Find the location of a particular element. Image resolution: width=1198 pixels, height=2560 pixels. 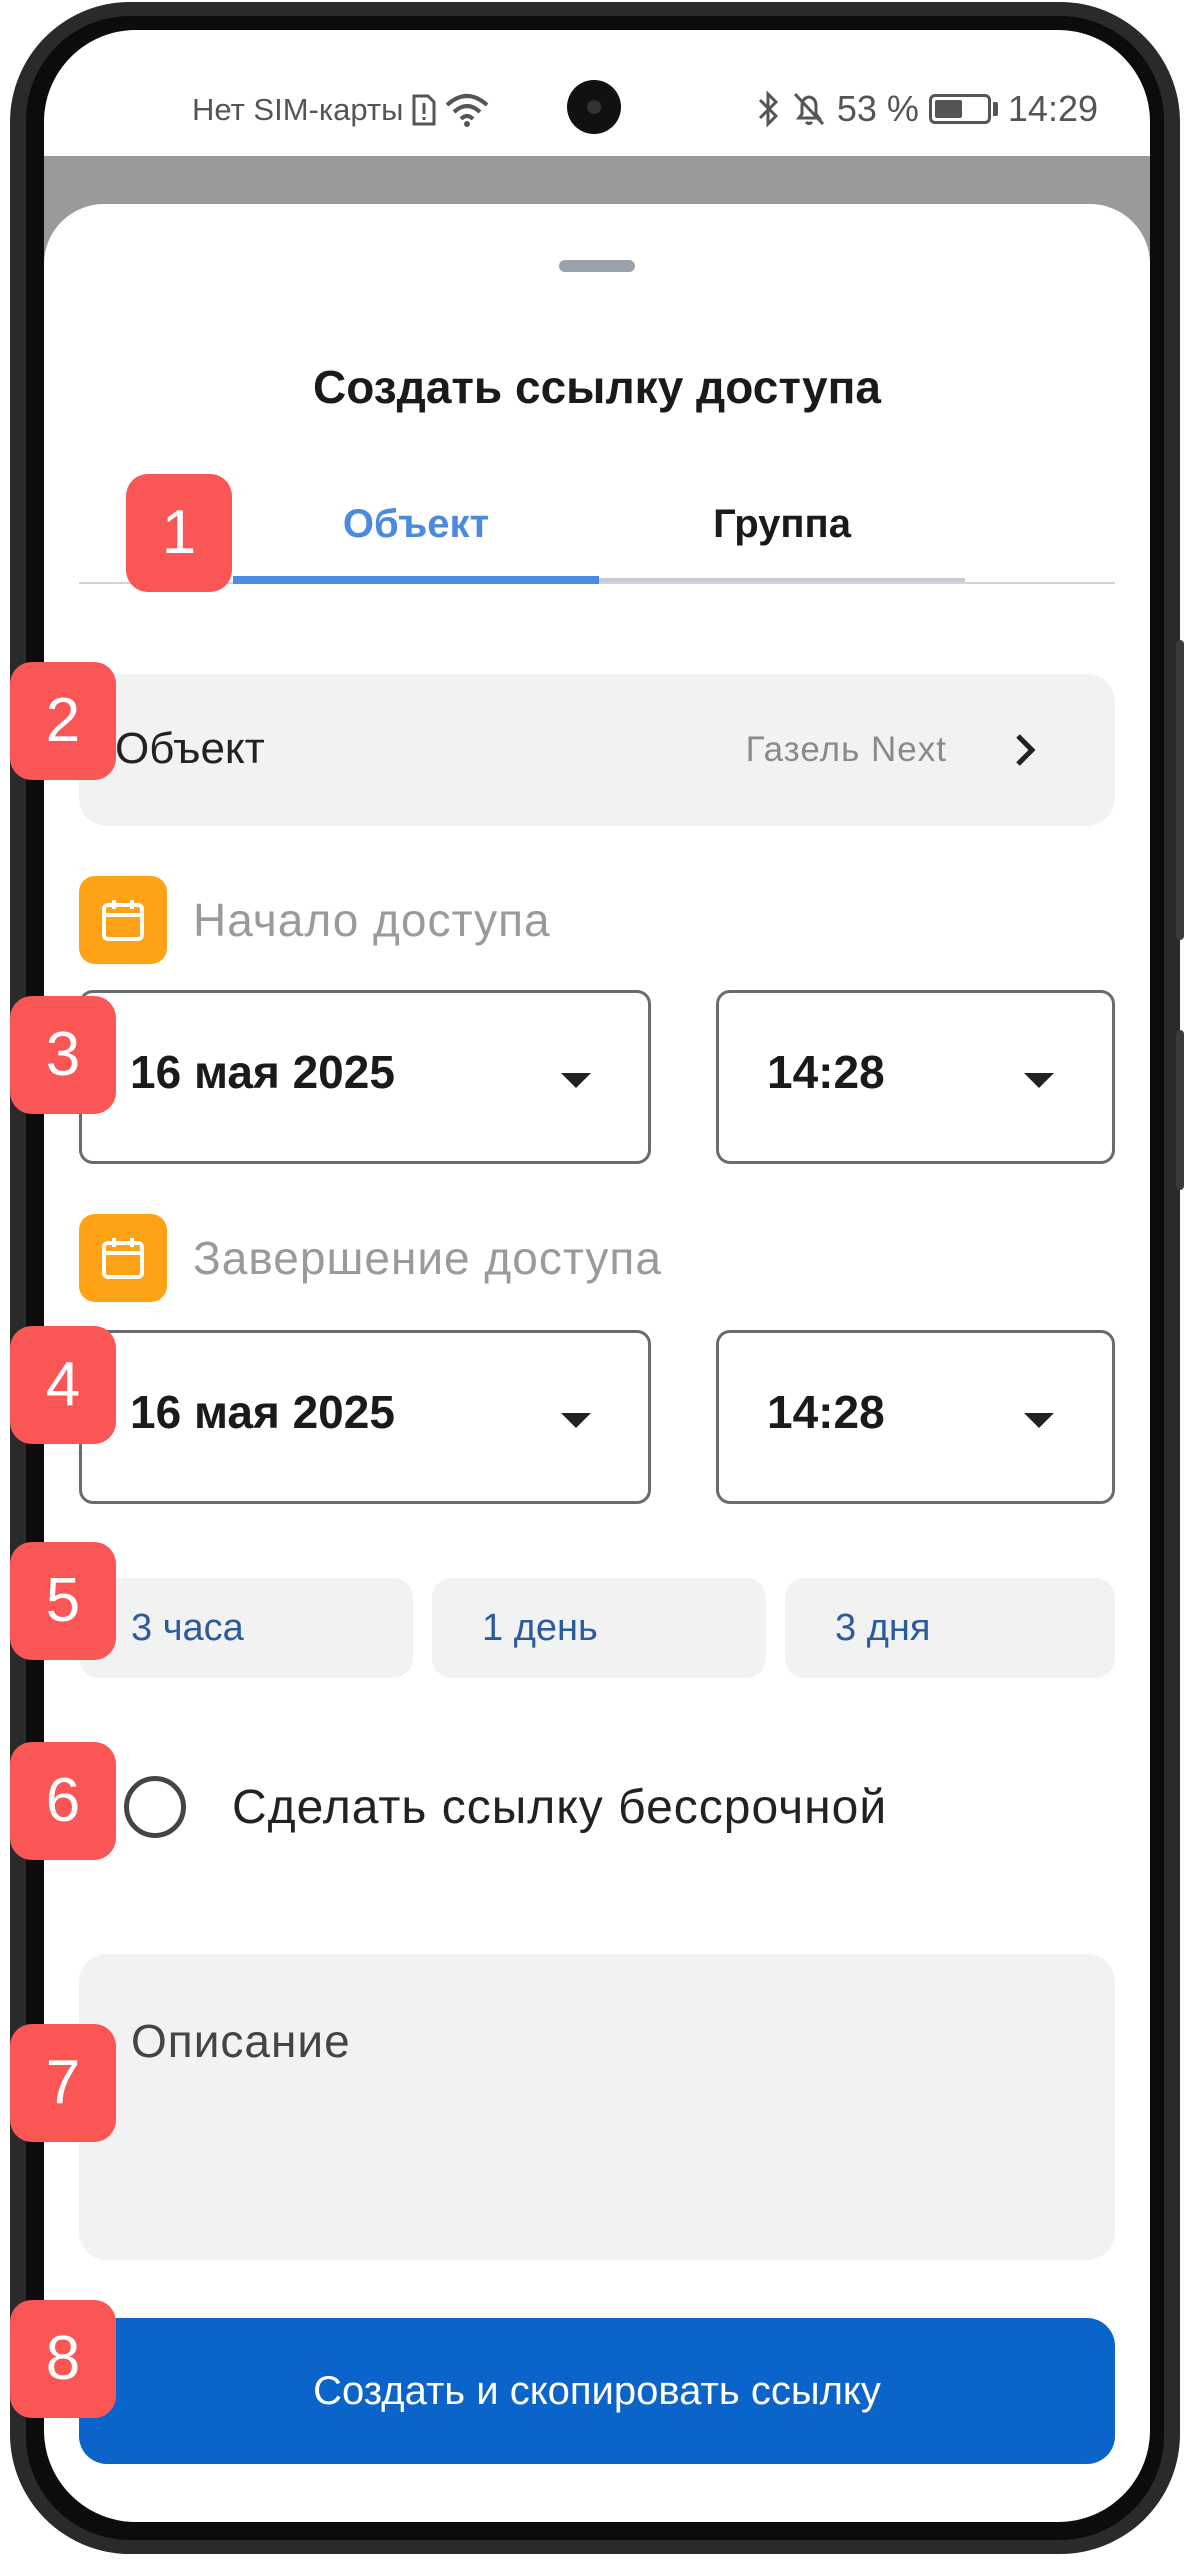

sim-alert-icon is located at coordinates (424, 110).